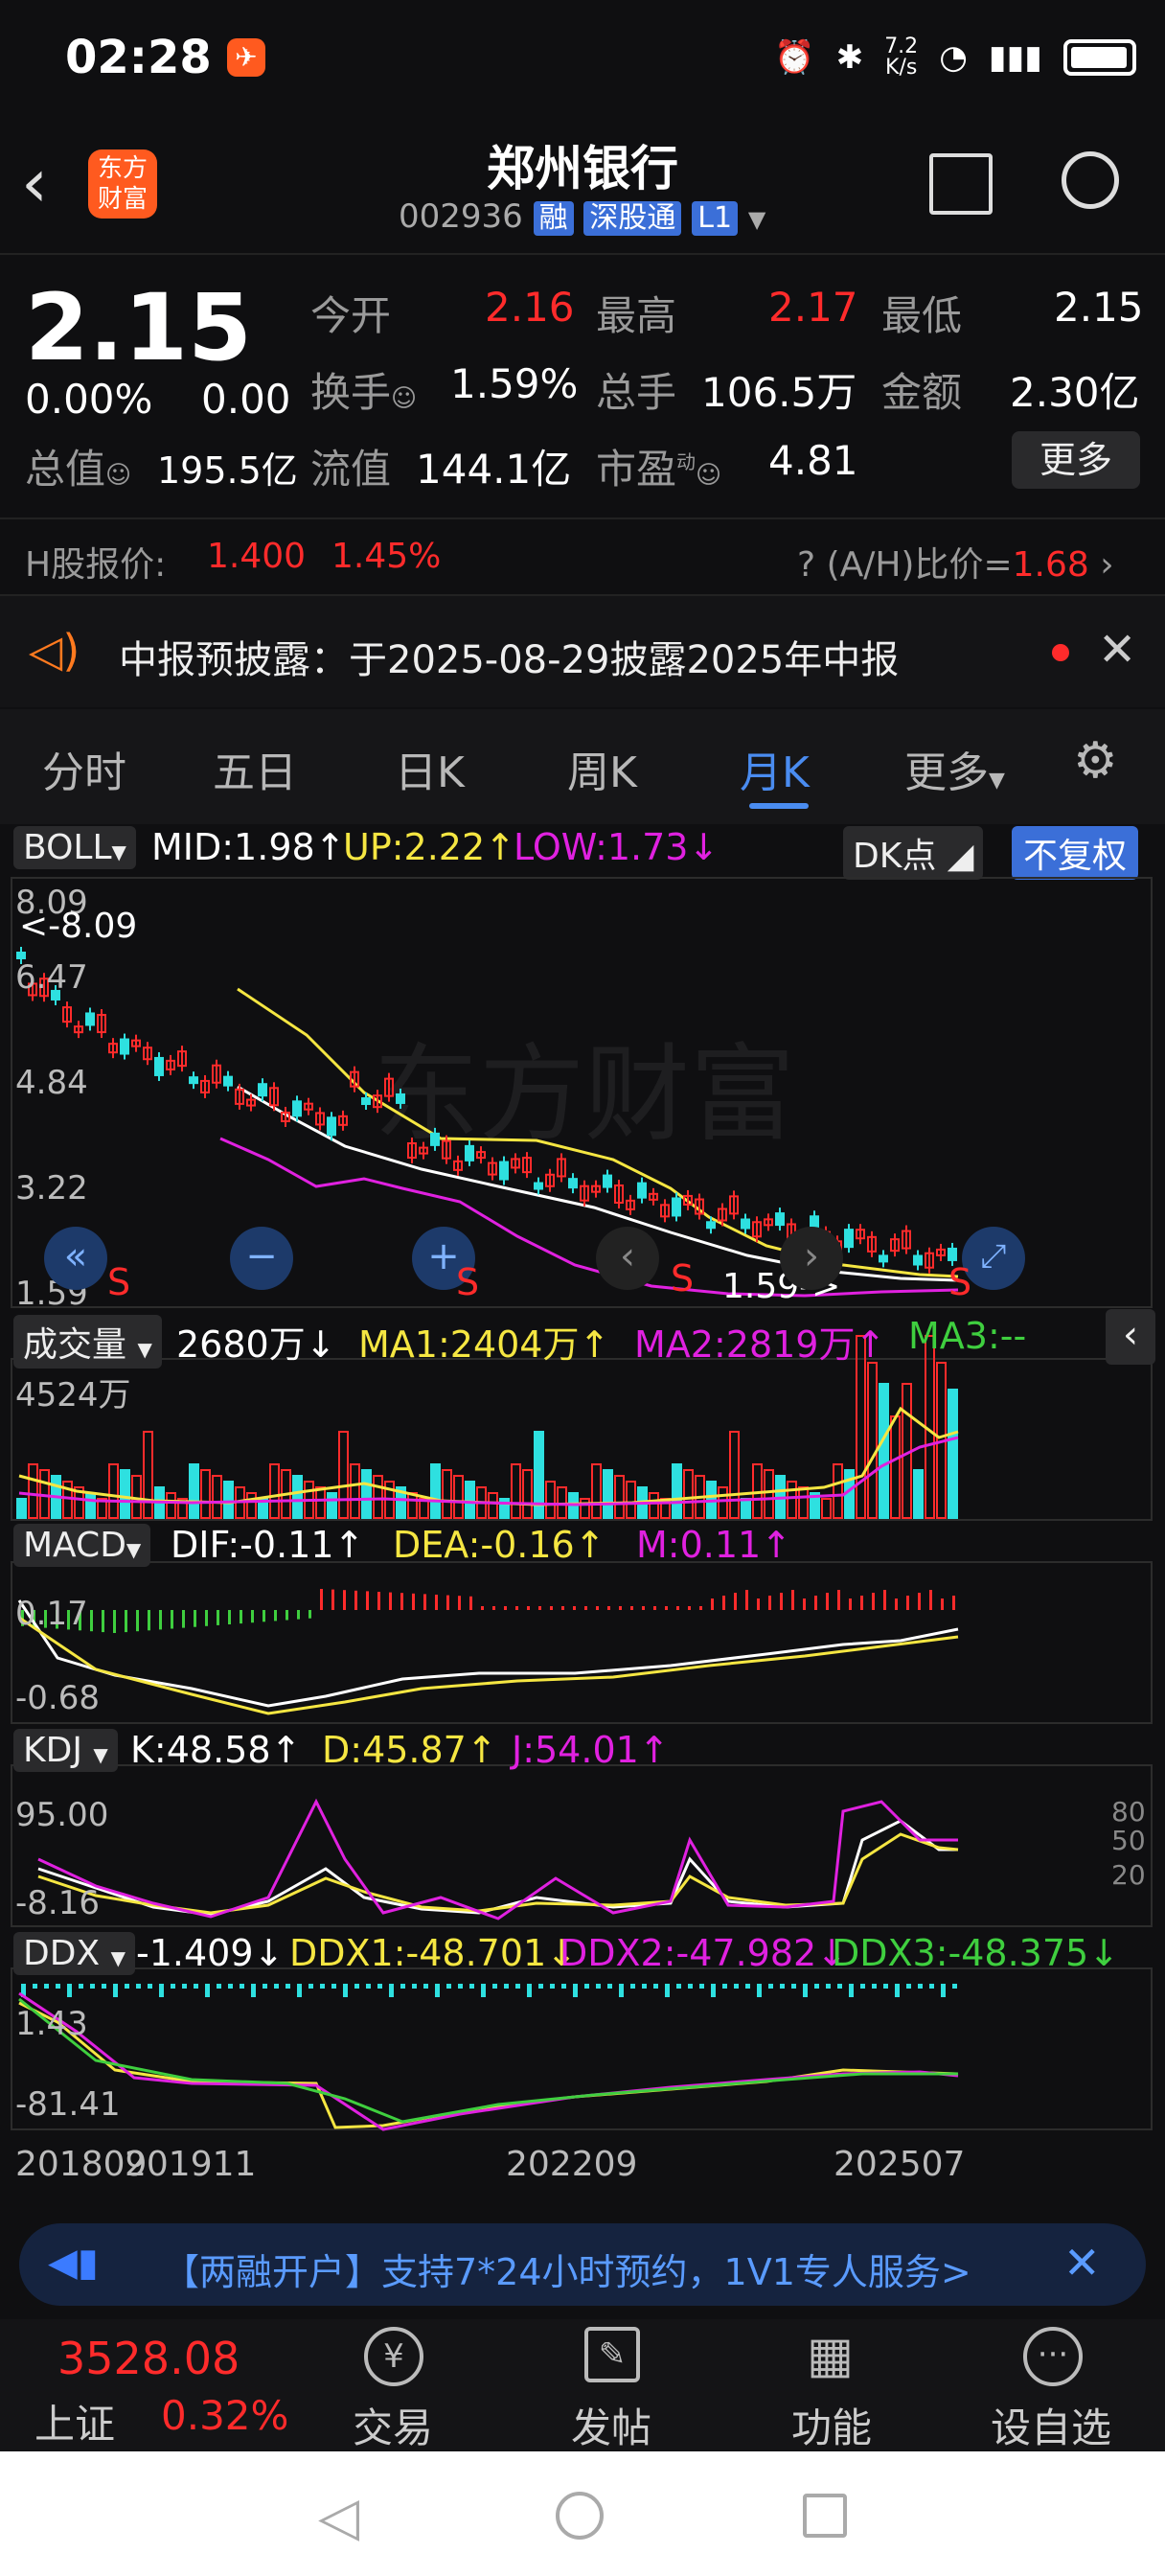  I want to click on kdj-d-line, so click(498, 1874).